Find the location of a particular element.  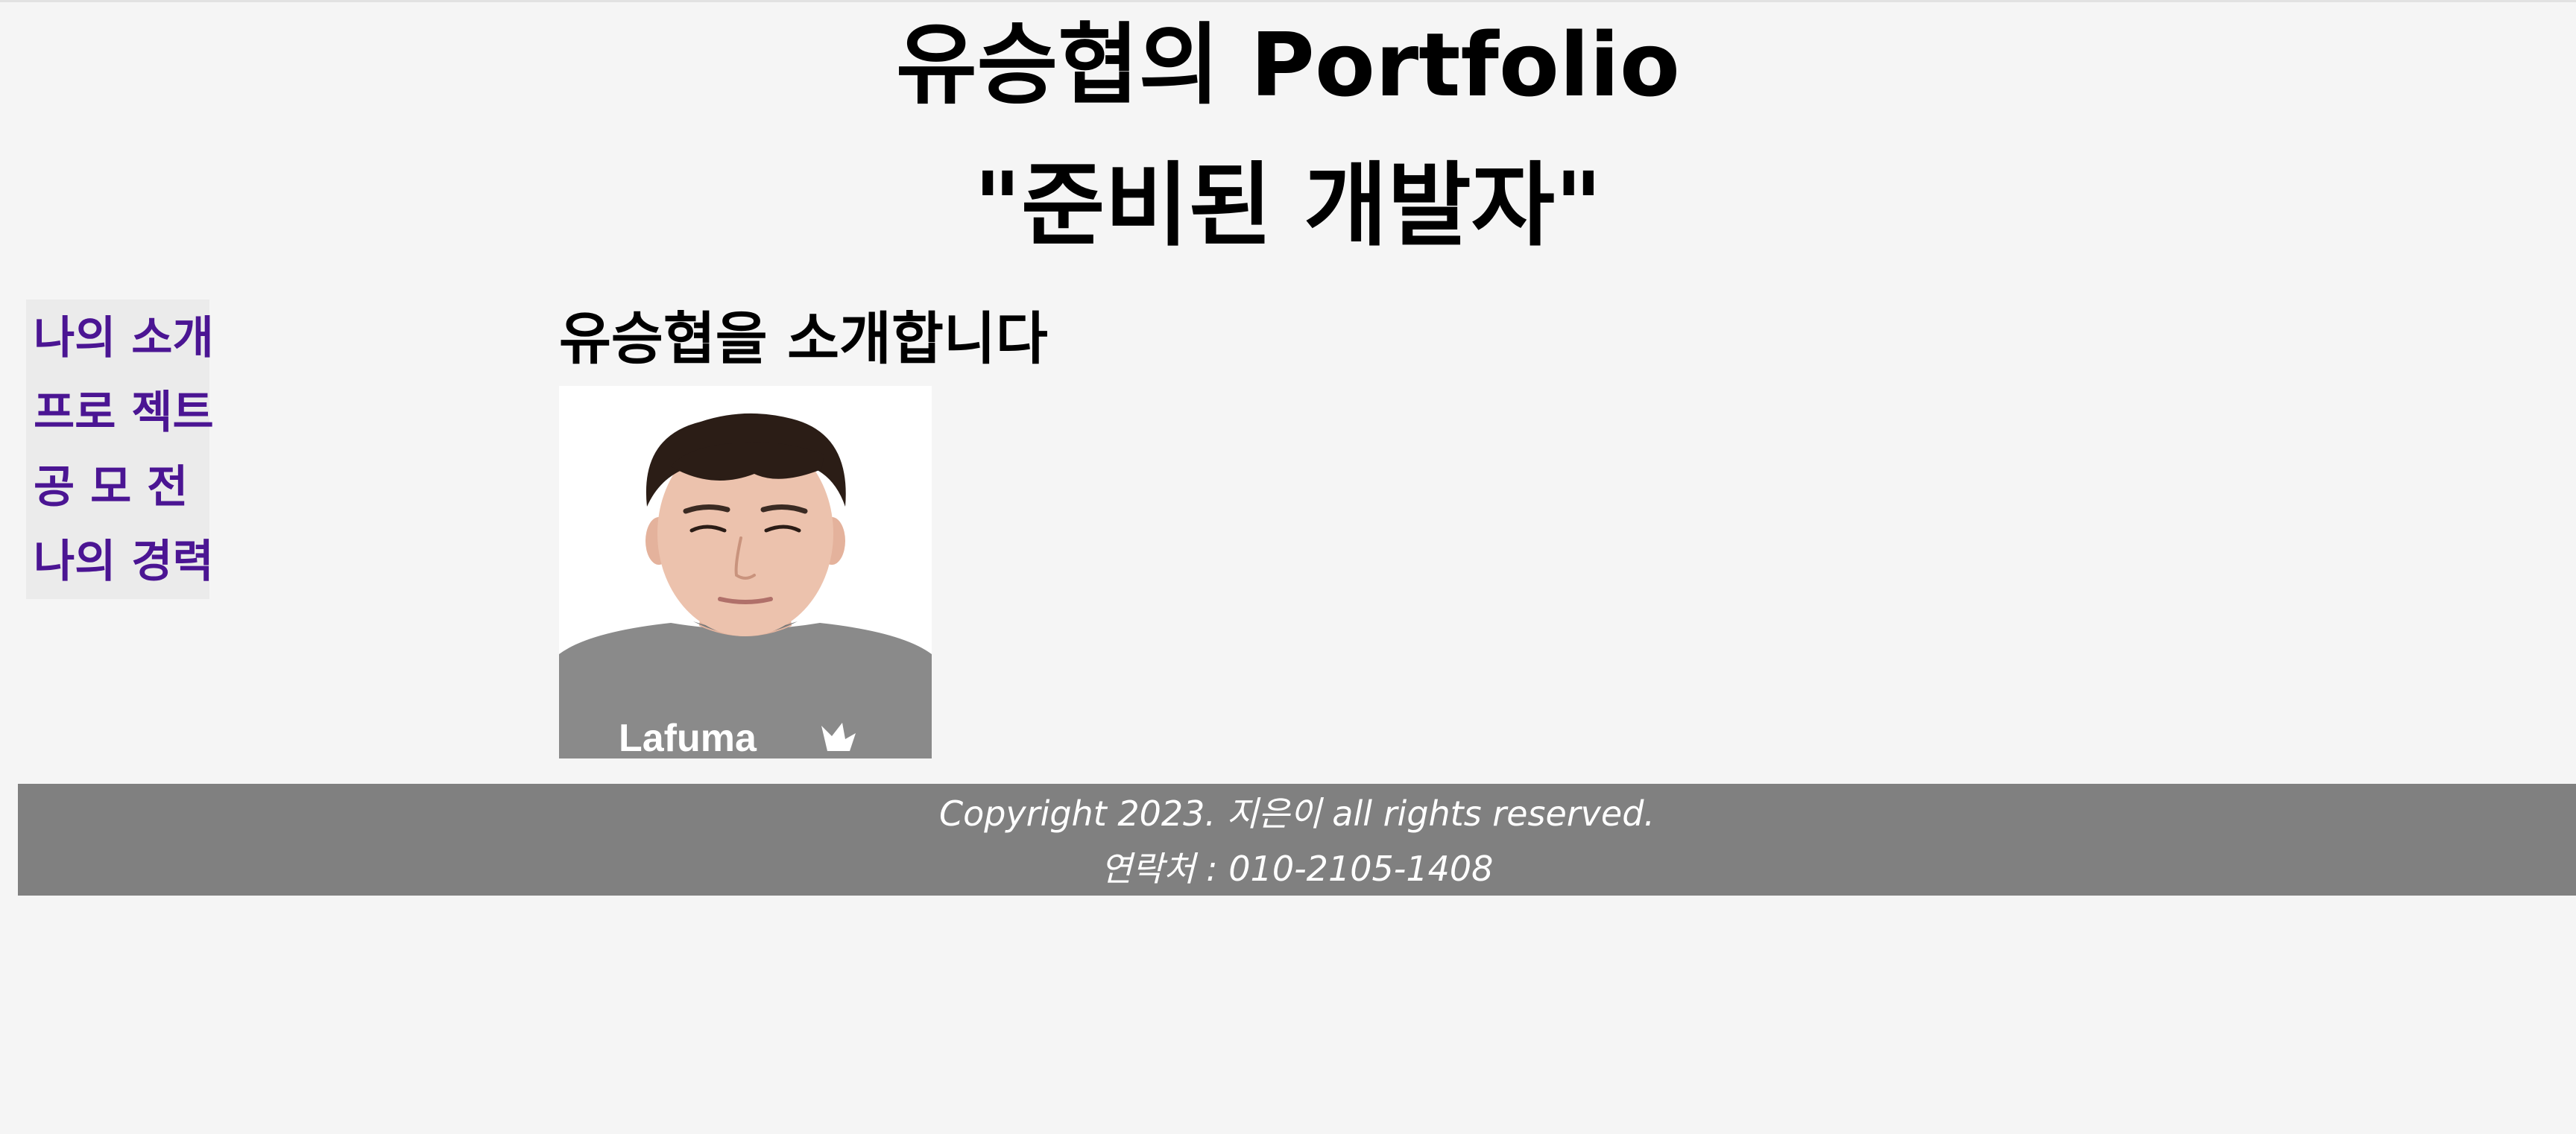

section-title: 유승협을 소개합니다 is located at coordinates (803, 338).